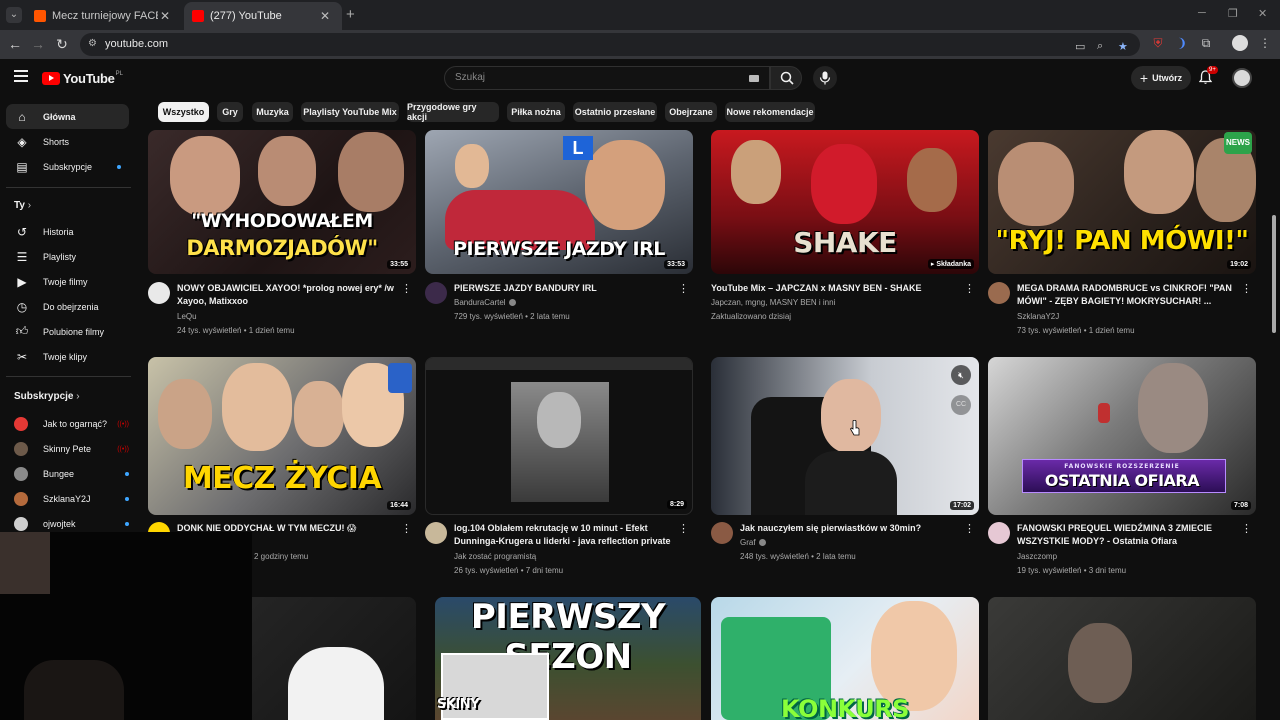  What do you see at coordinates (67, 166) in the screenshot?
I see `sidebar-item-subscriptions: ▤ Subskrypcje` at bounding box center [67, 166].